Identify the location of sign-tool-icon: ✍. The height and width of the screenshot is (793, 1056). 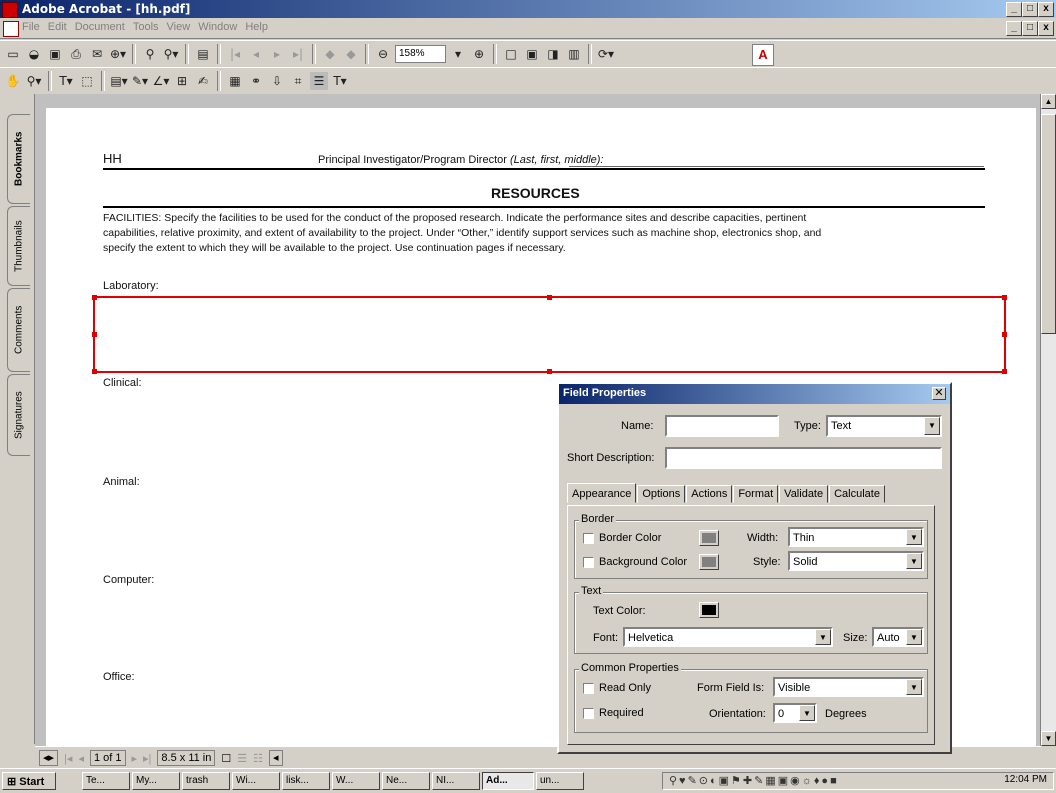
(203, 81).